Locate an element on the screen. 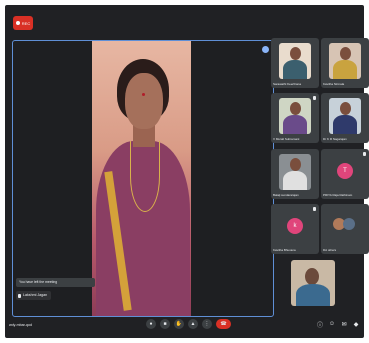 This screenshot has height=343, width=369. participant-name: Kavitha Bhuvana is located at coordinates (284, 250).